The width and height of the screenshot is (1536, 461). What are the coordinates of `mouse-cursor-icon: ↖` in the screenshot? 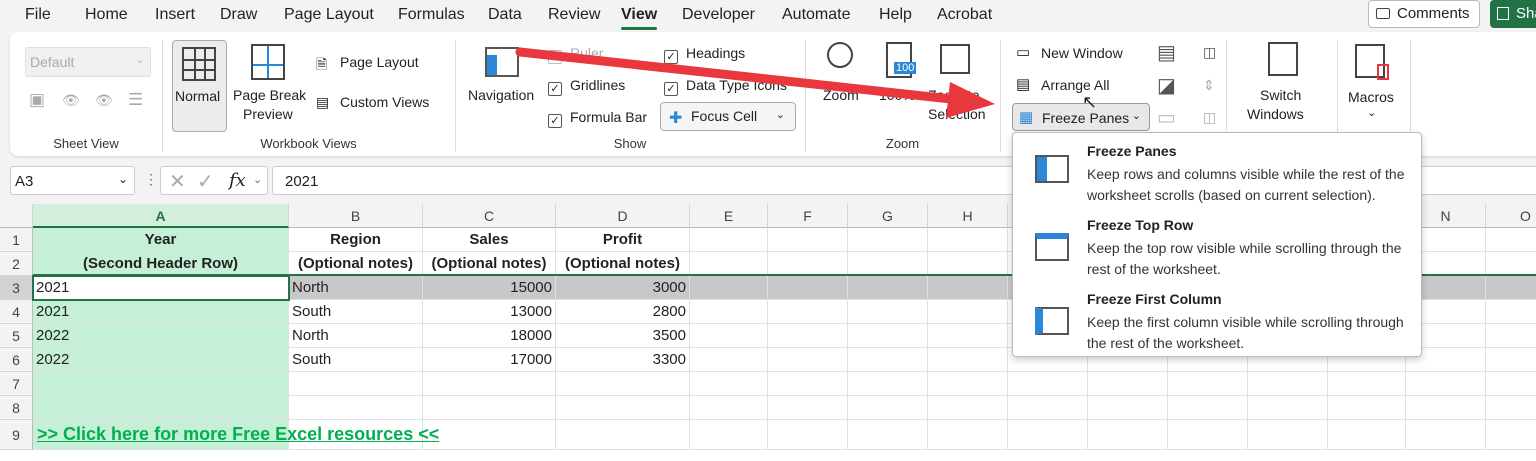 It's located at (1090, 102).